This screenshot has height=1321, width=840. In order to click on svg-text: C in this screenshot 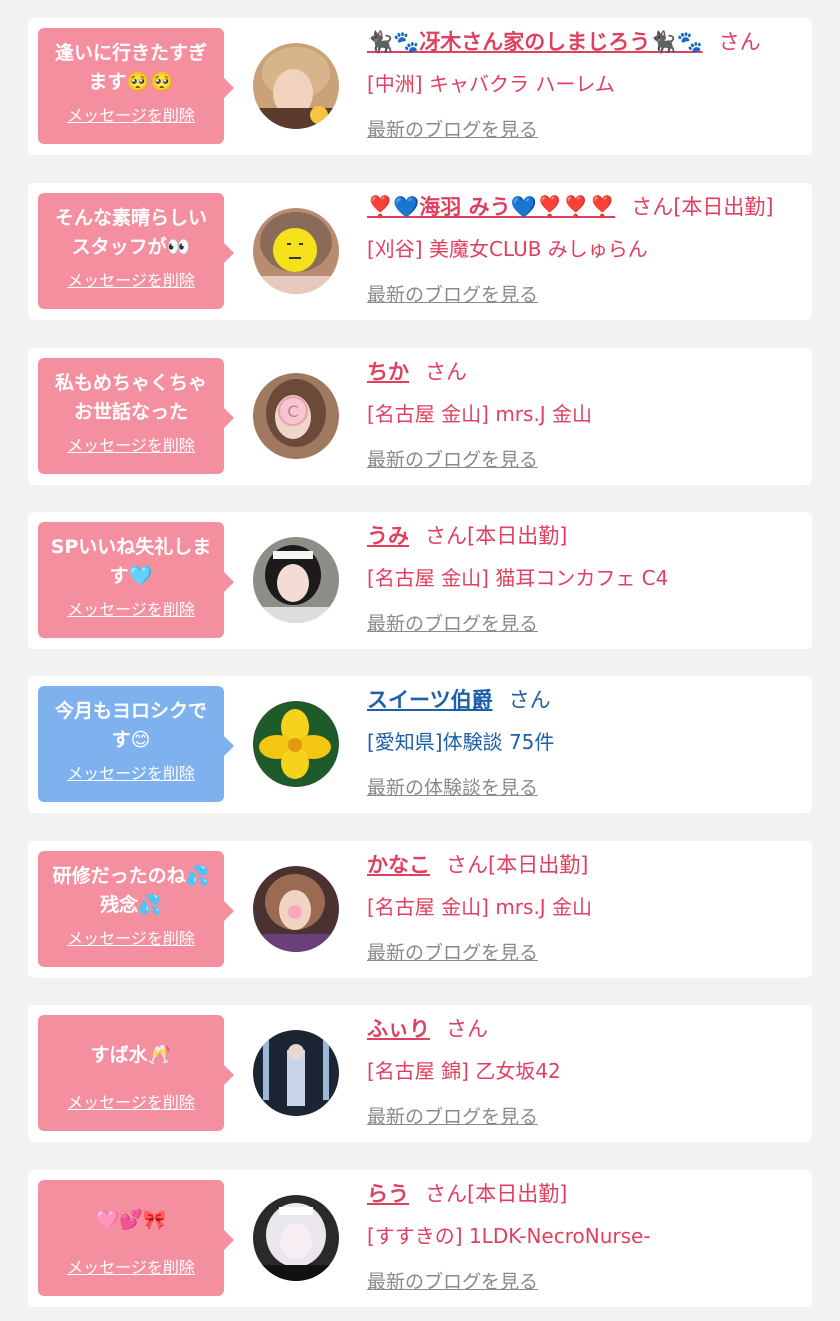, I will do `click(292, 411)`.